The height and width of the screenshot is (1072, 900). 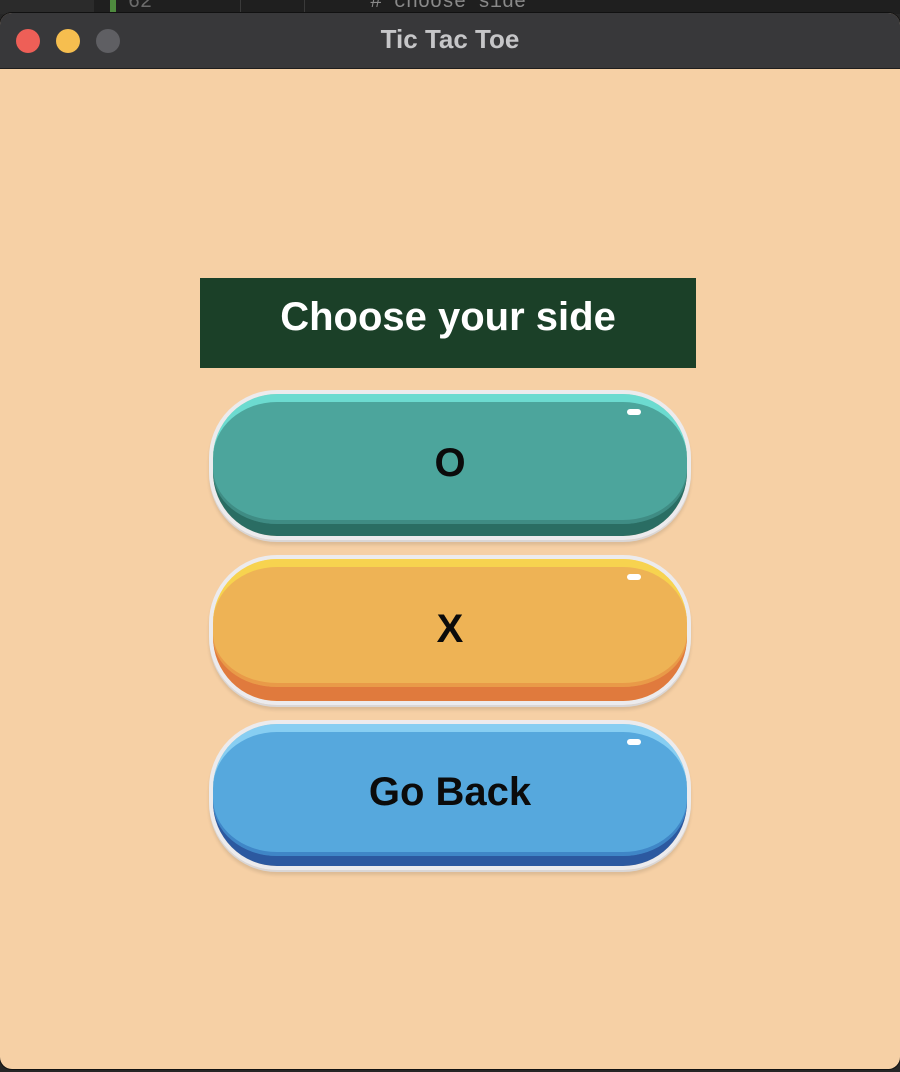 I want to click on title-bar: Tic Tac Toe, so click(x=450, y=41).